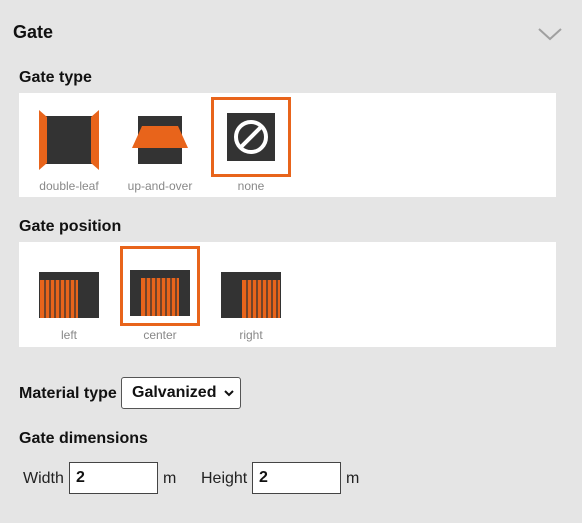 This screenshot has width=582, height=523. Describe the element at coordinates (33, 32) in the screenshot. I see `panel-title: Gate` at that location.